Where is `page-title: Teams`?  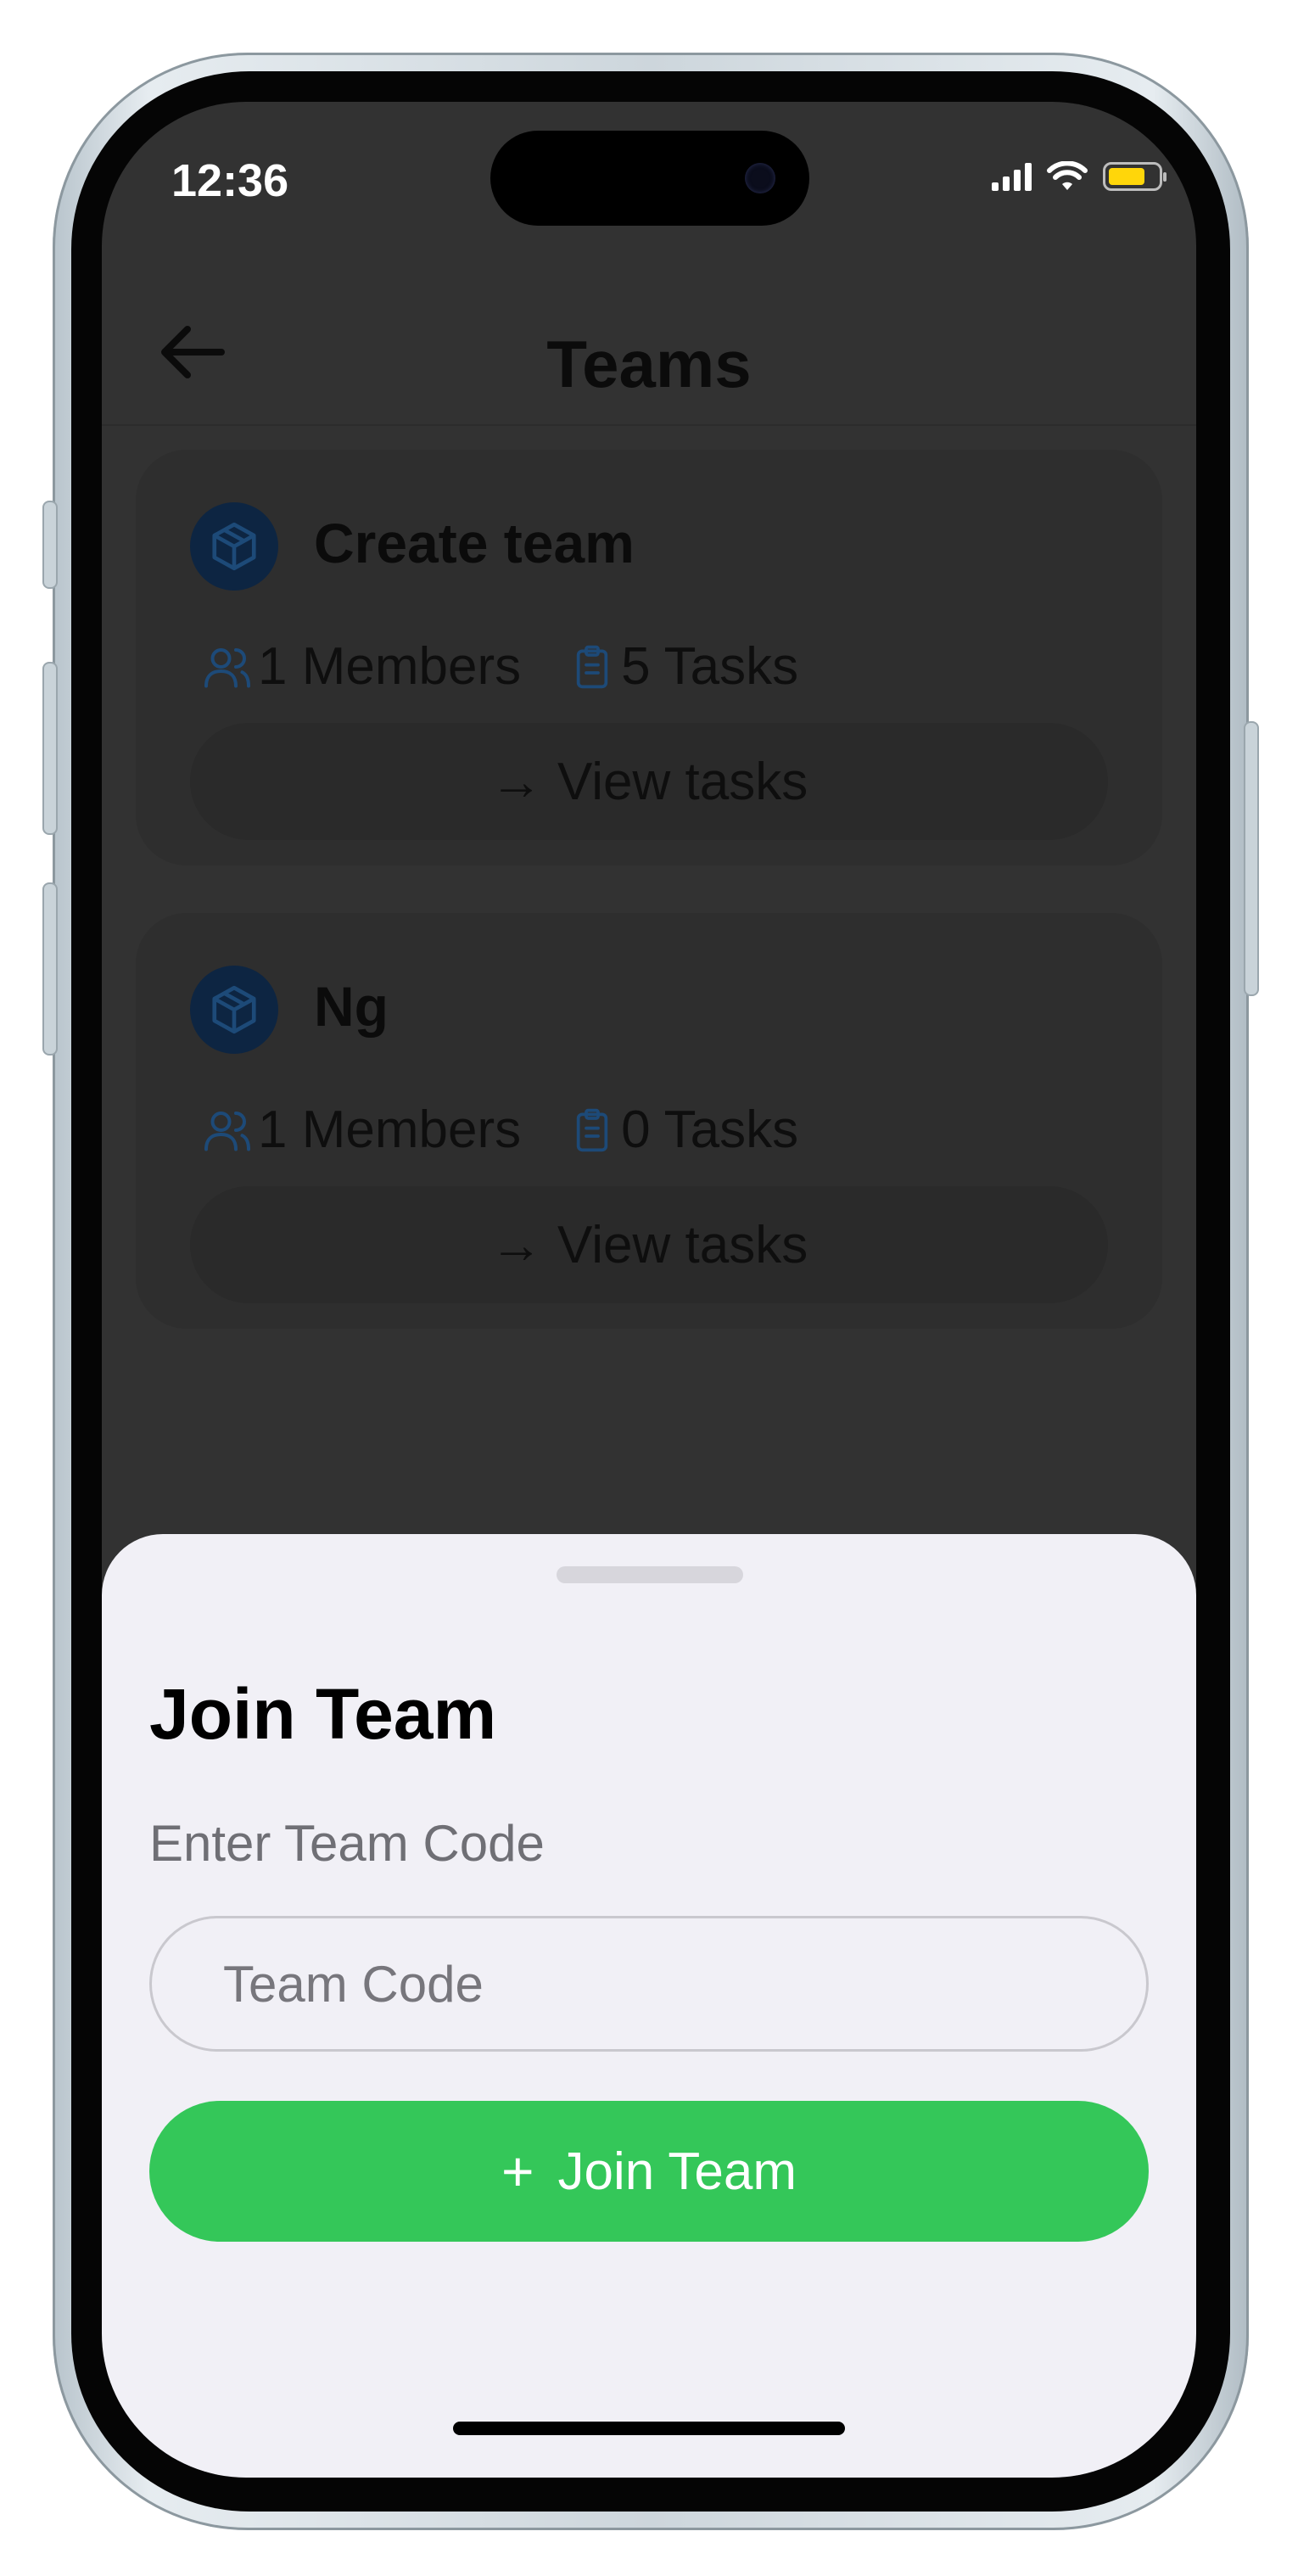
page-title: Teams is located at coordinates (649, 364).